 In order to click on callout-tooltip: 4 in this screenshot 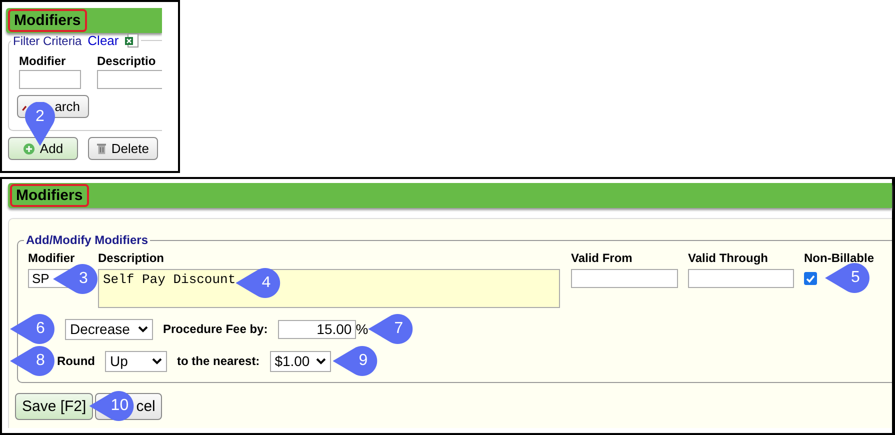, I will do `click(258, 283)`.